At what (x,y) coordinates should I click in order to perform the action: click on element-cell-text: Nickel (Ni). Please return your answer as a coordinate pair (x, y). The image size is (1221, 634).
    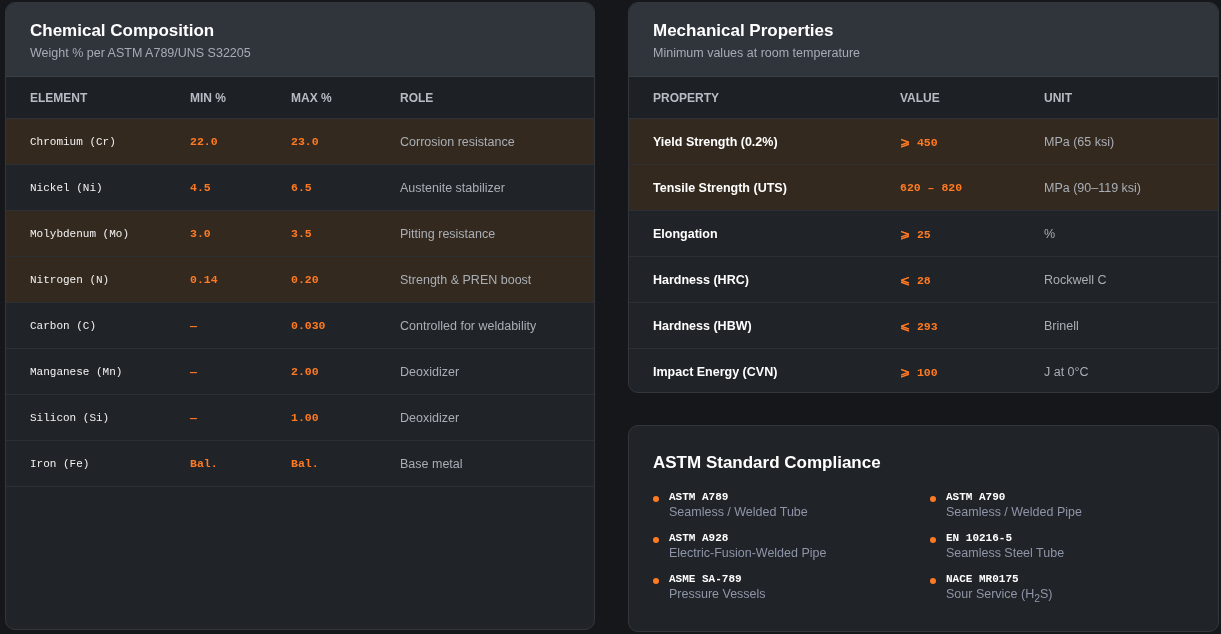
    Looking at the image, I should click on (67, 187).